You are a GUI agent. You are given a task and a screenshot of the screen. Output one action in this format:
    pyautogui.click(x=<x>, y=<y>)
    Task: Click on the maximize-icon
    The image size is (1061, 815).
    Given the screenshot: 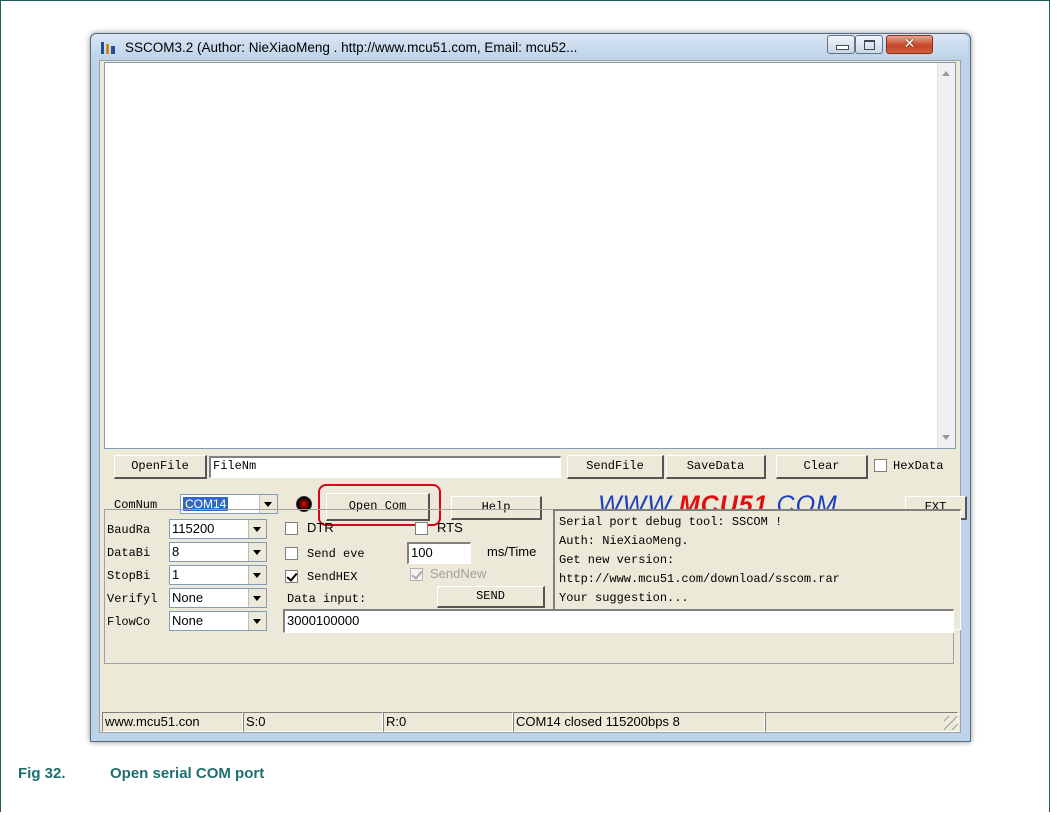 What is the action you would take?
    pyautogui.click(x=869, y=45)
    